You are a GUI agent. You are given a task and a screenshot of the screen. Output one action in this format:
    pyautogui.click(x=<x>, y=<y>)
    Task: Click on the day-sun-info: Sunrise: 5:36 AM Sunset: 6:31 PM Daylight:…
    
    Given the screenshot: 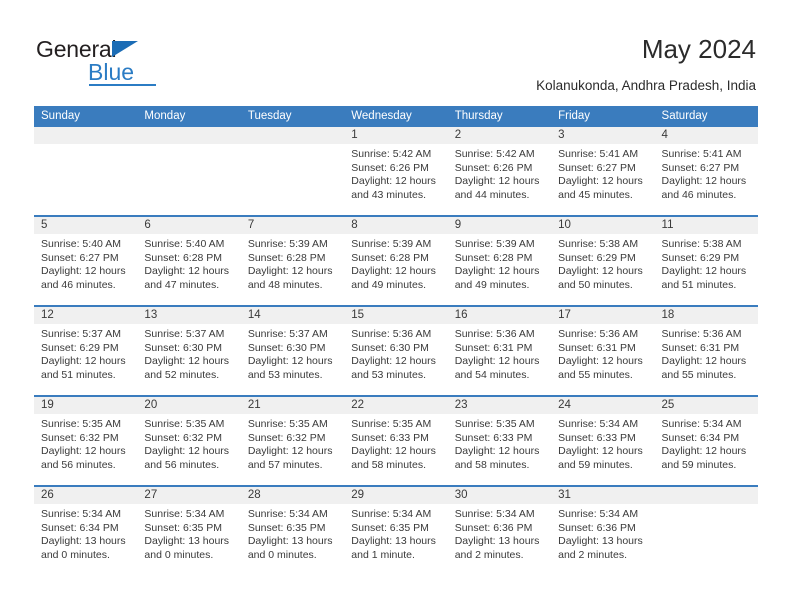 What is the action you would take?
    pyautogui.click(x=602, y=353)
    